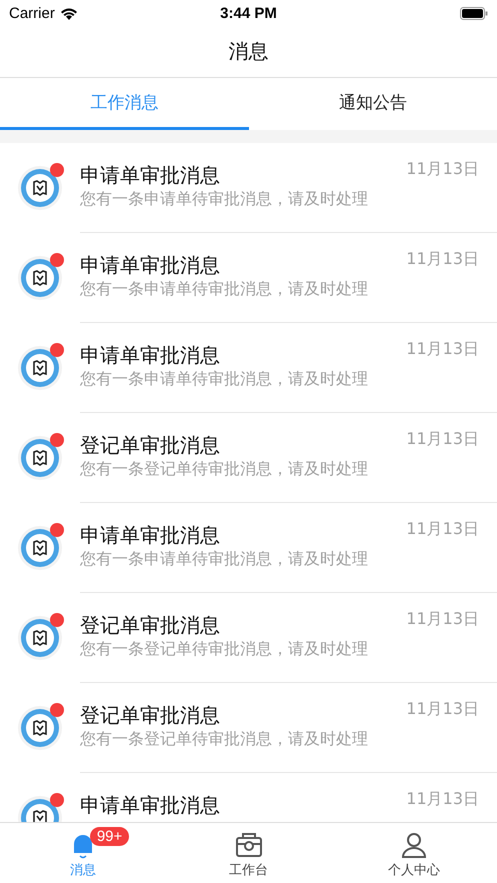 This screenshot has height=883, width=497. Describe the element at coordinates (110, 836) in the screenshot. I see `count-badge: 99+` at that location.